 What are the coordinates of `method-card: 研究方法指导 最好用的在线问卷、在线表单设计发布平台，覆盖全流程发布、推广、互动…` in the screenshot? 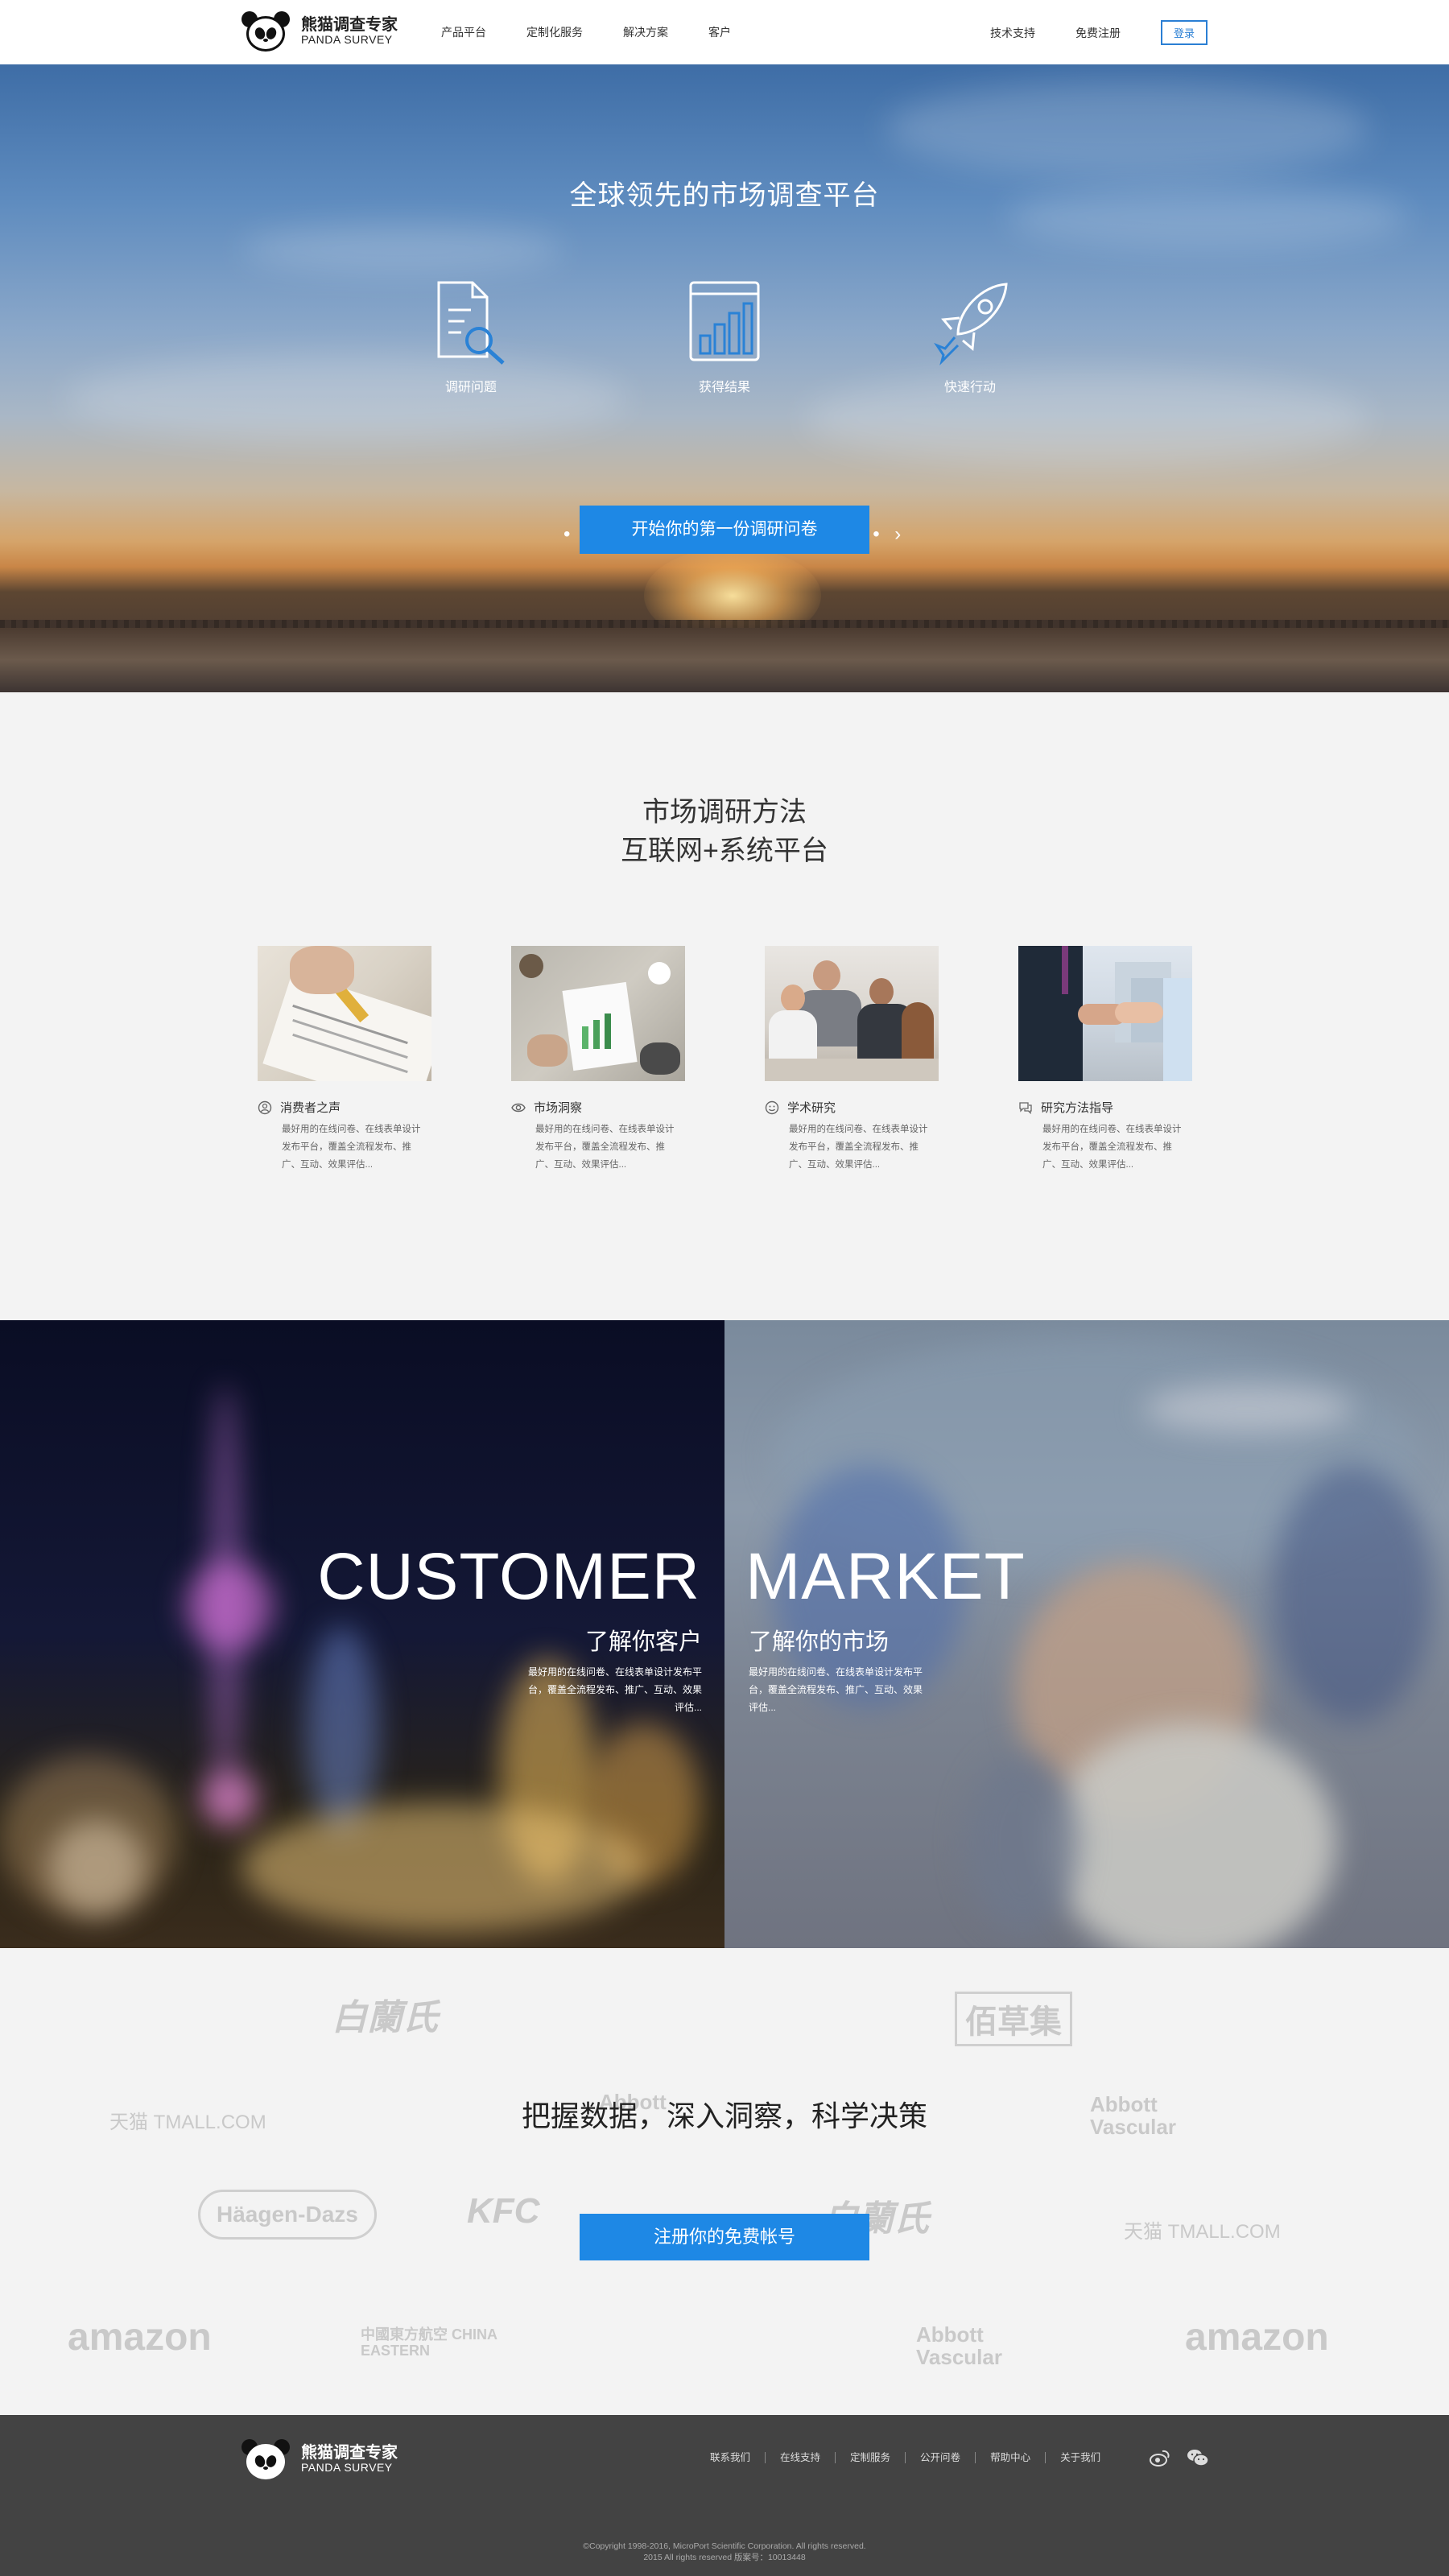 It's located at (1105, 1060).